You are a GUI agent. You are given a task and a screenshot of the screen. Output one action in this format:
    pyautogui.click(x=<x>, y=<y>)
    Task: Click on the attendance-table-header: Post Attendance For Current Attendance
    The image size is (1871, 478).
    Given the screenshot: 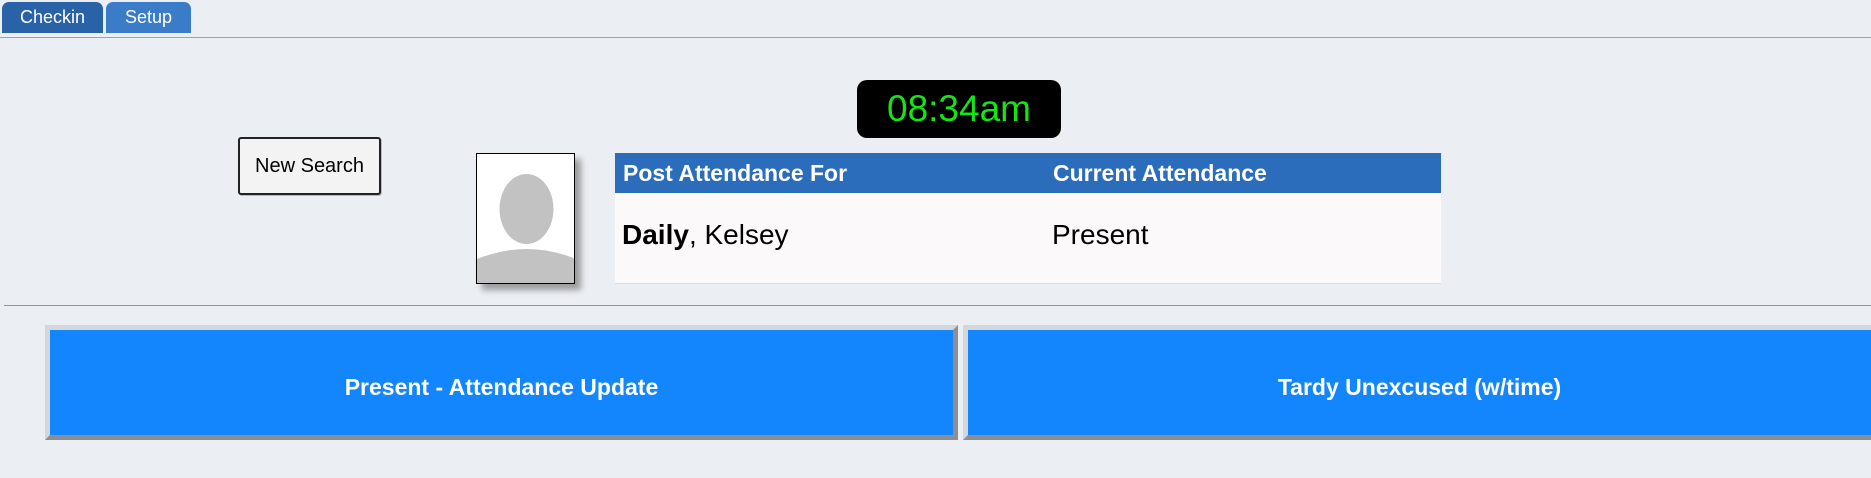 What is the action you would take?
    pyautogui.click(x=1028, y=173)
    